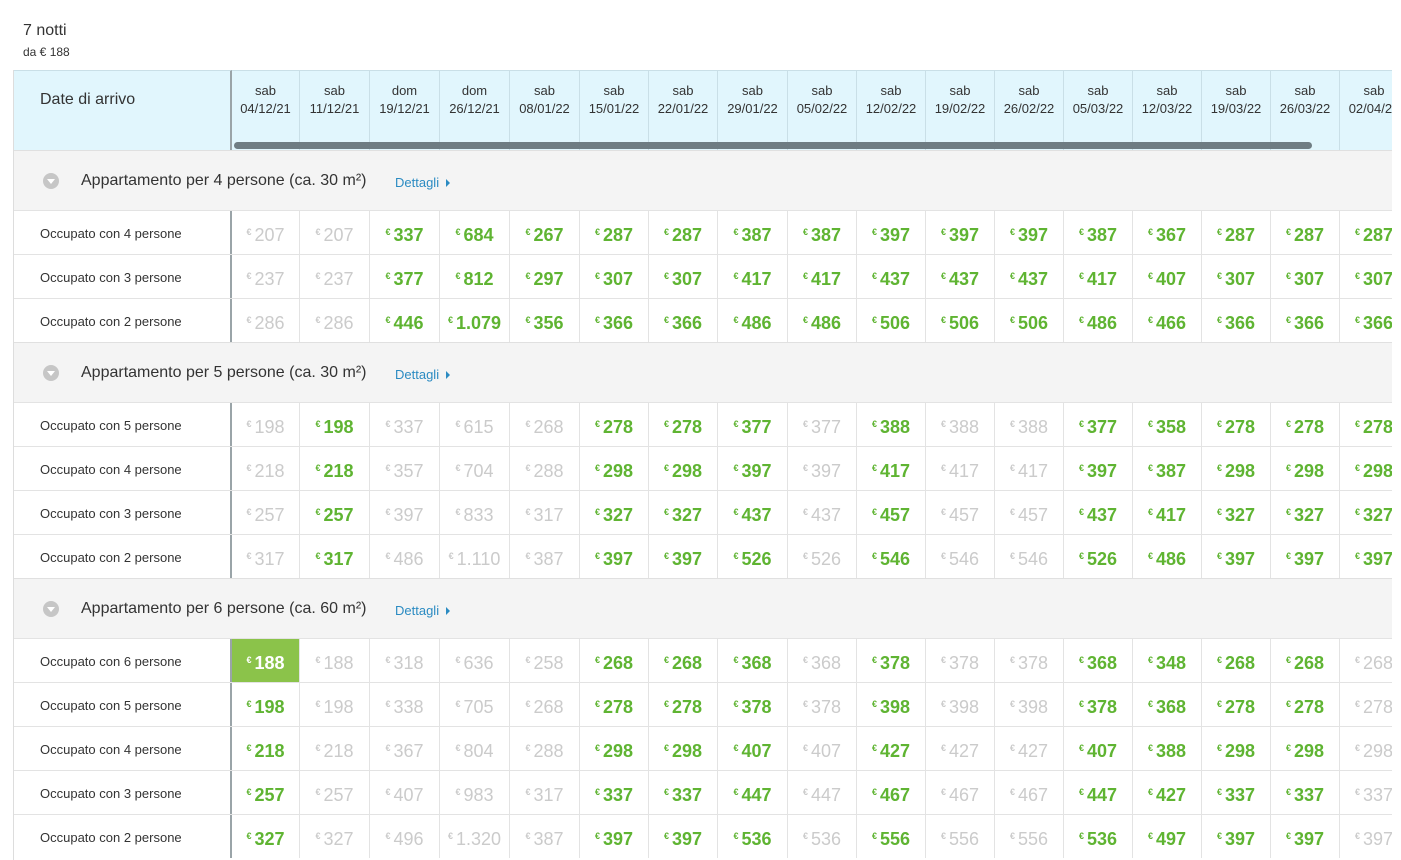  I want to click on price-cell: €317, so click(335, 556).